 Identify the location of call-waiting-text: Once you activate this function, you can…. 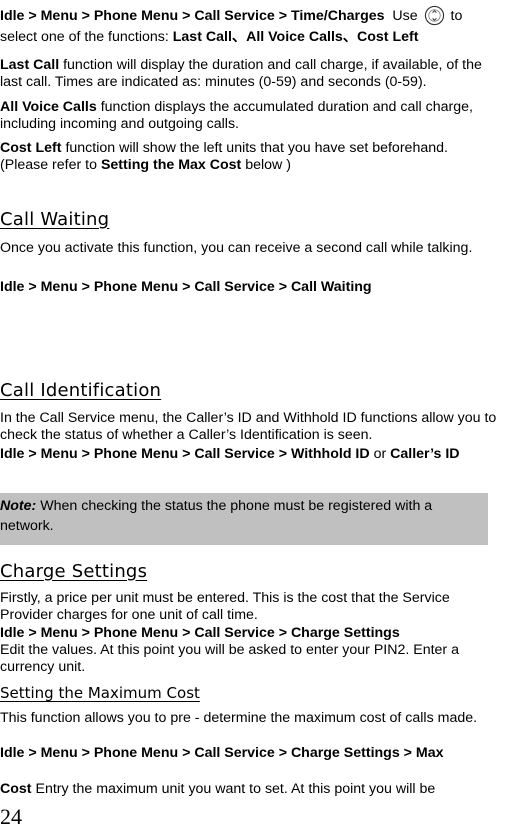
(236, 248).